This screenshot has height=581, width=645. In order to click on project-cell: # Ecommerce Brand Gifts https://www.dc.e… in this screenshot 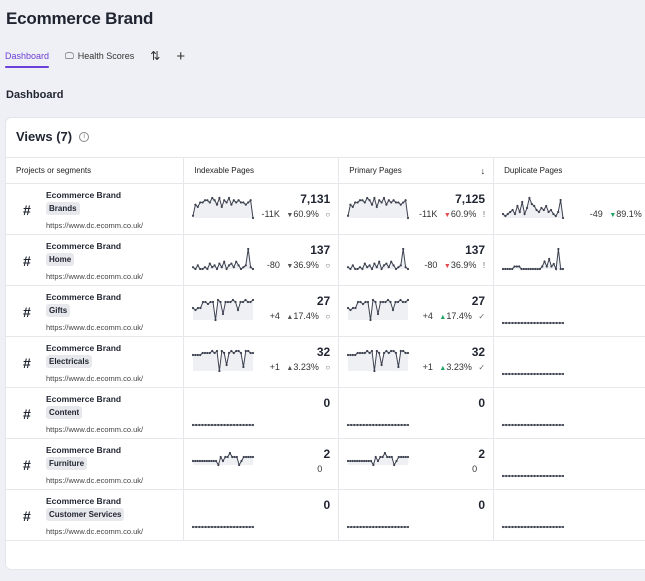, I will do `click(95, 311)`.